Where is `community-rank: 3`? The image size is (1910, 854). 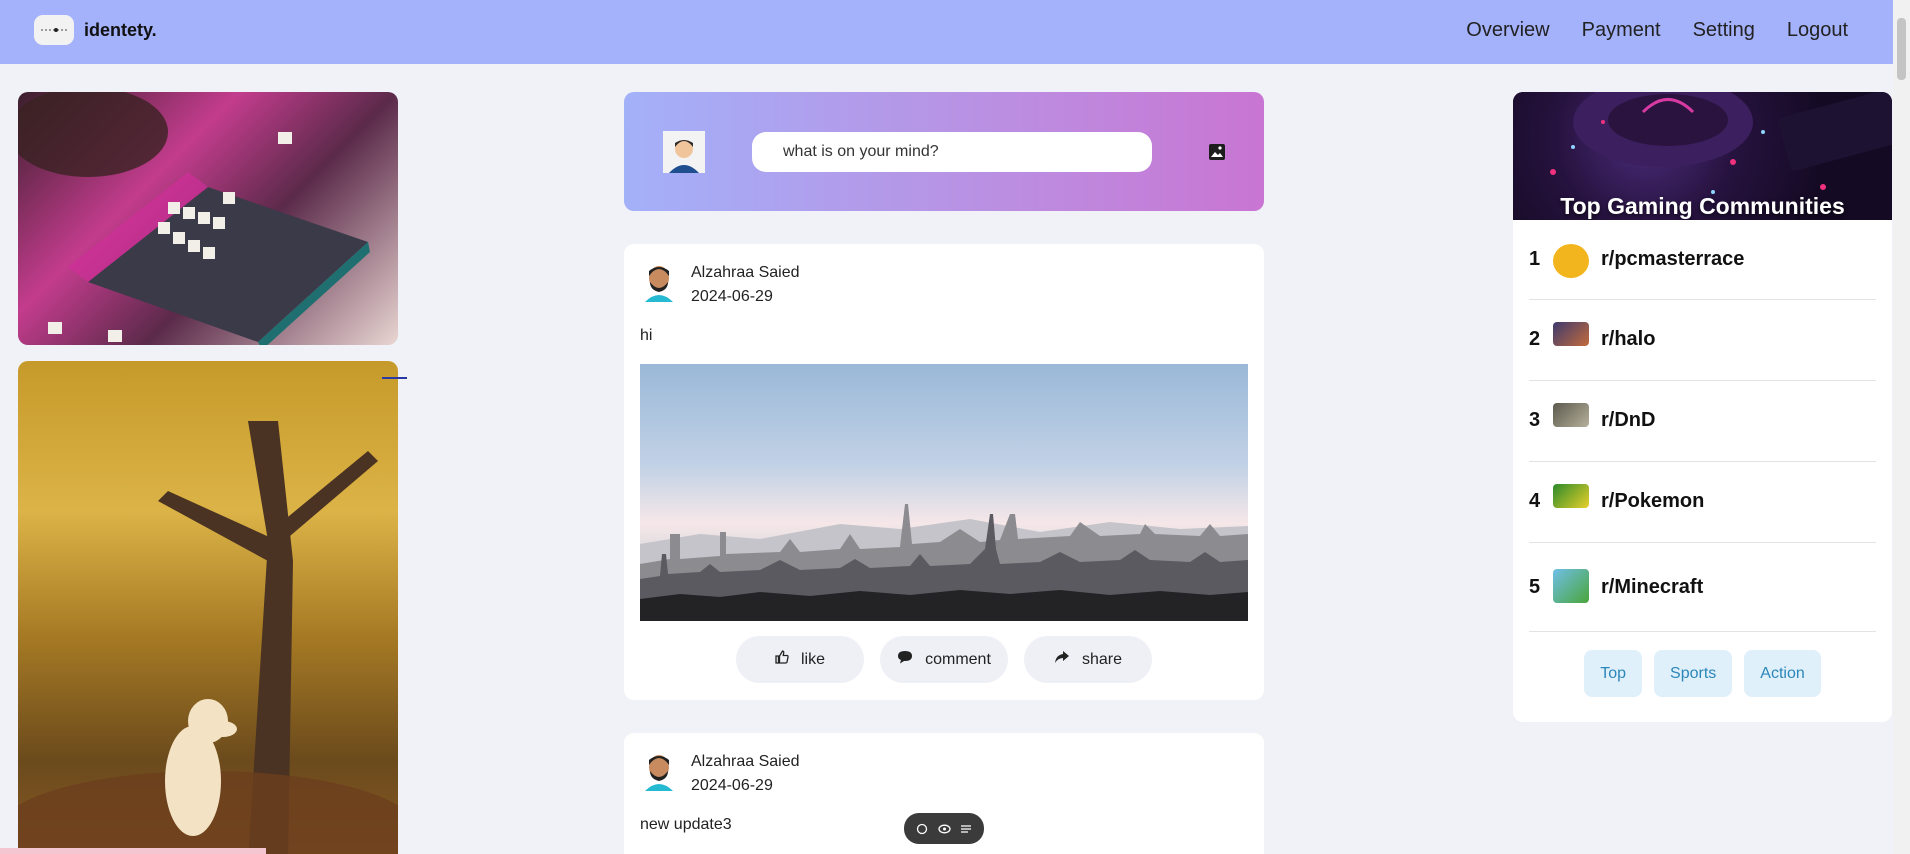
community-rank: 3 is located at coordinates (1535, 420).